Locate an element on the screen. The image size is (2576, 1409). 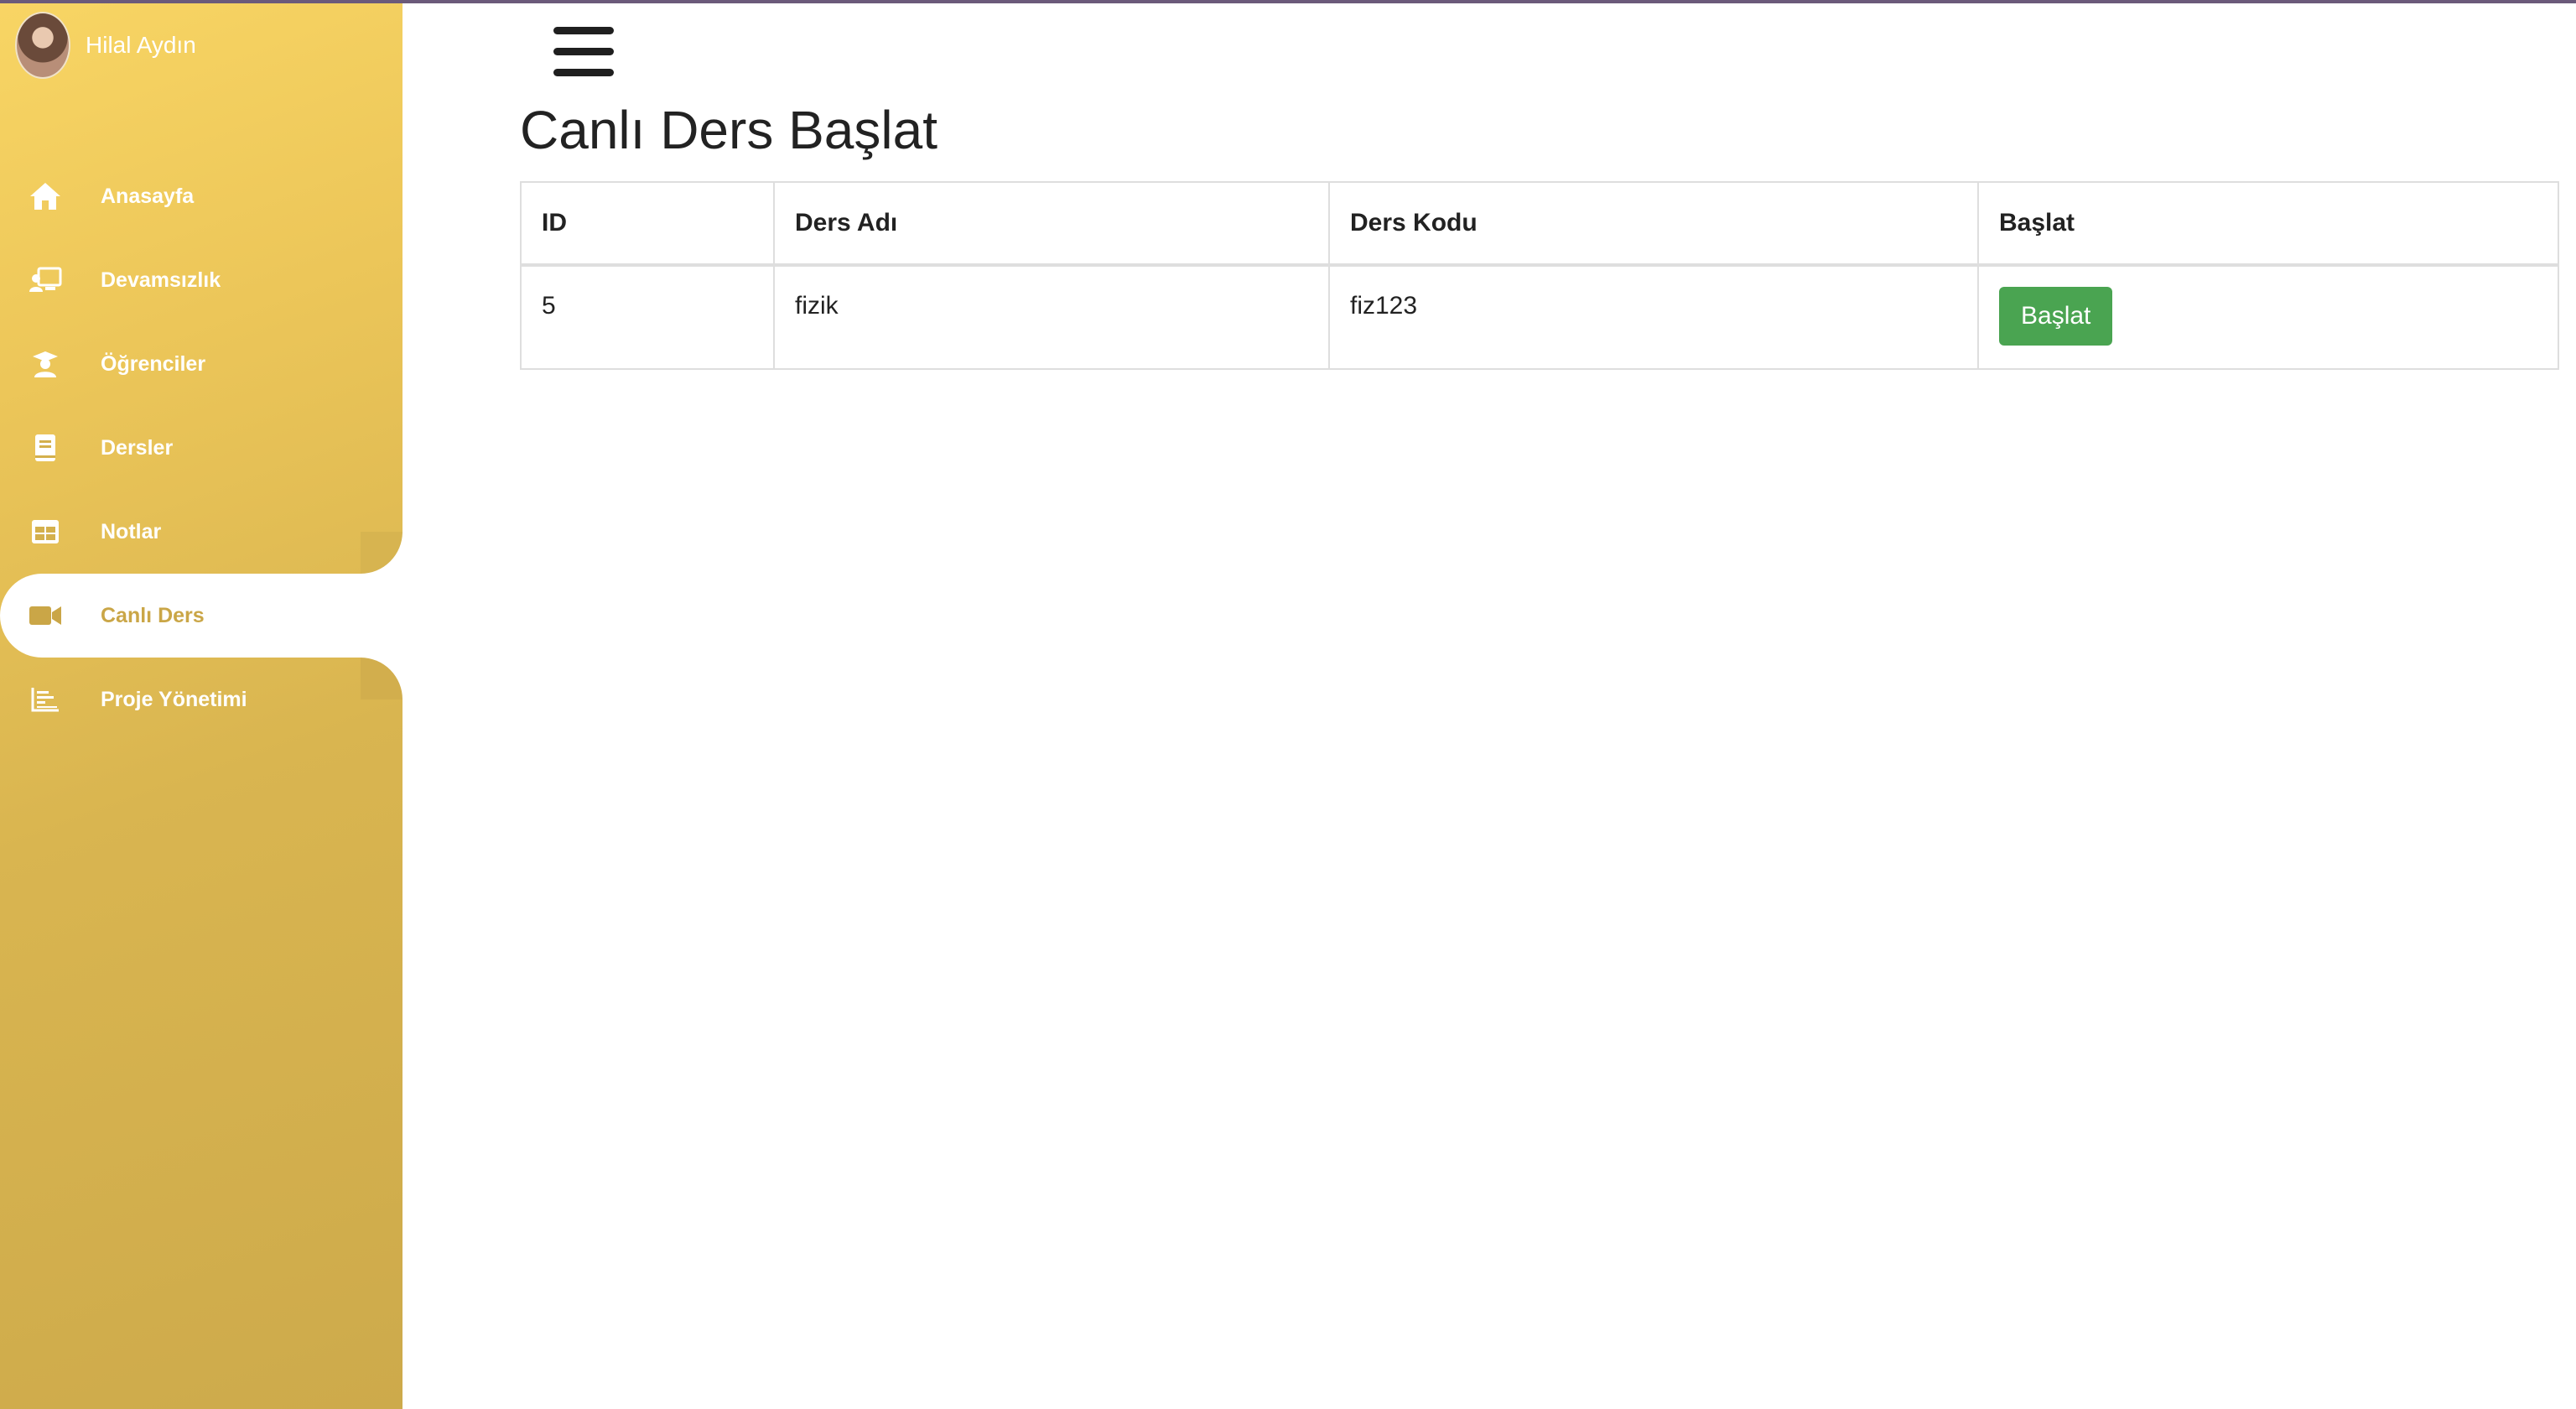
sidebar-item-label: Dersler is located at coordinates (137, 447).